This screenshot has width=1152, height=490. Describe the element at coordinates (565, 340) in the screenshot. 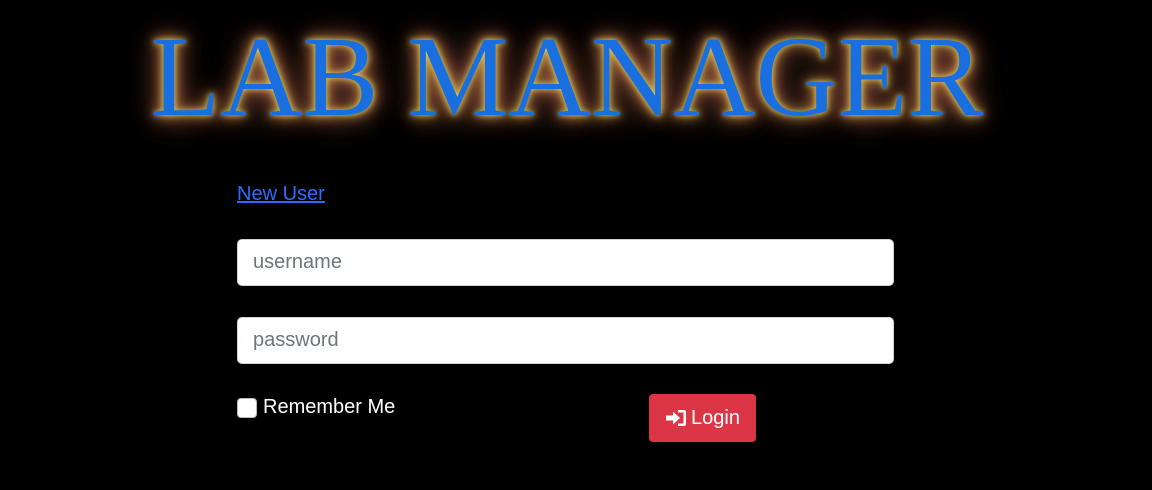

I see `password-input` at that location.